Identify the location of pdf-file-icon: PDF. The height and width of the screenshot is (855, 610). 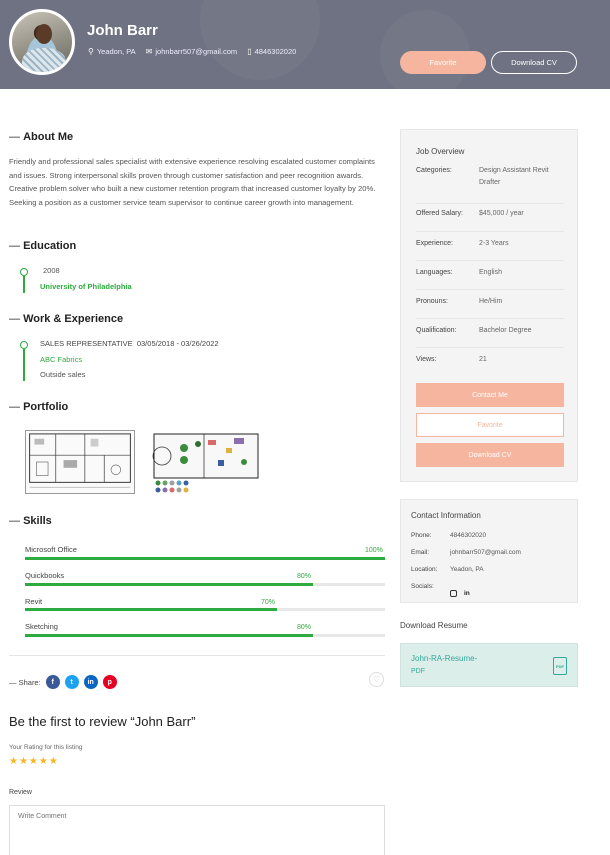
(560, 666).